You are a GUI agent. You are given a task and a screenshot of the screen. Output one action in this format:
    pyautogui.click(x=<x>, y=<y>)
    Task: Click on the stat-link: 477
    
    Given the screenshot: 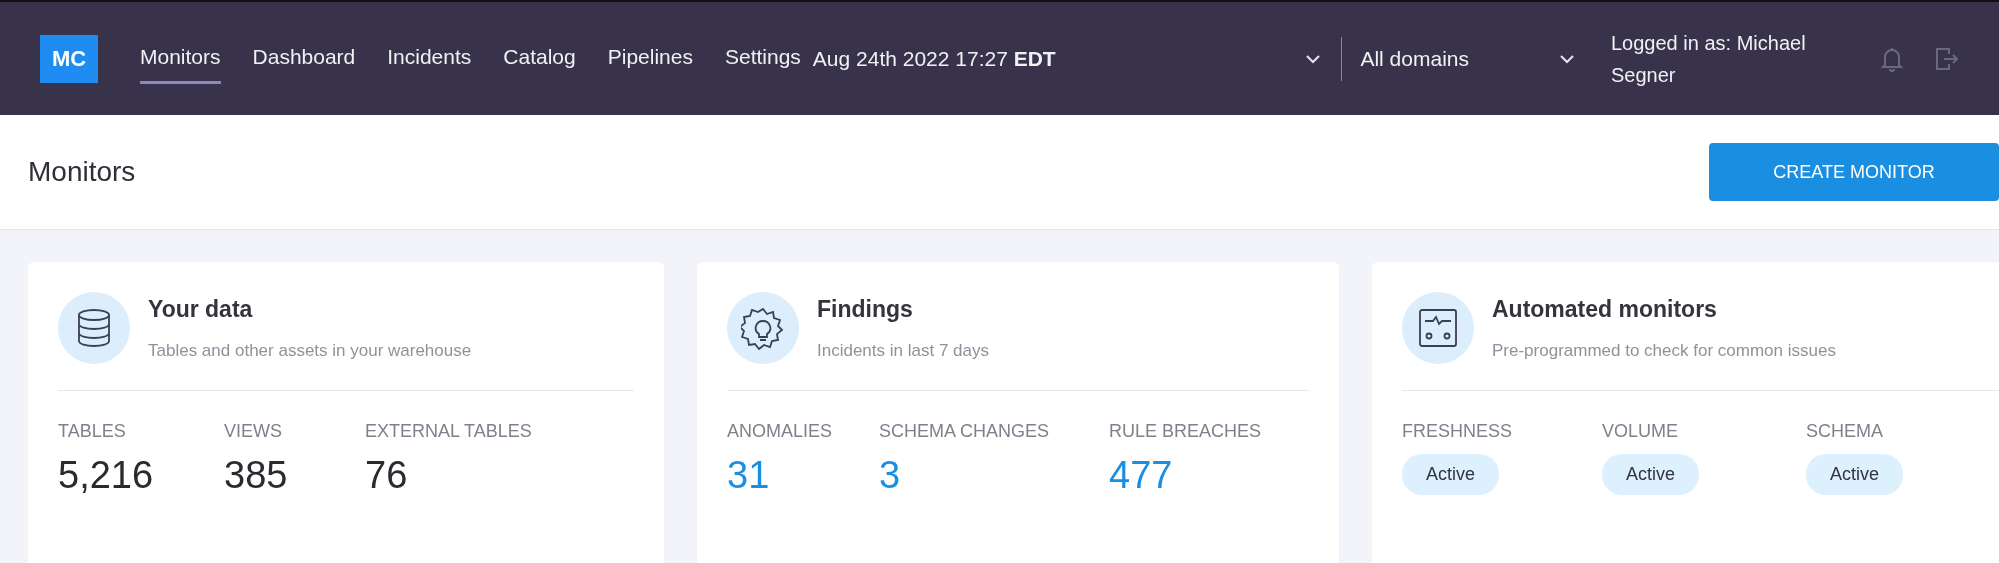 What is the action you would take?
    pyautogui.click(x=1141, y=475)
    